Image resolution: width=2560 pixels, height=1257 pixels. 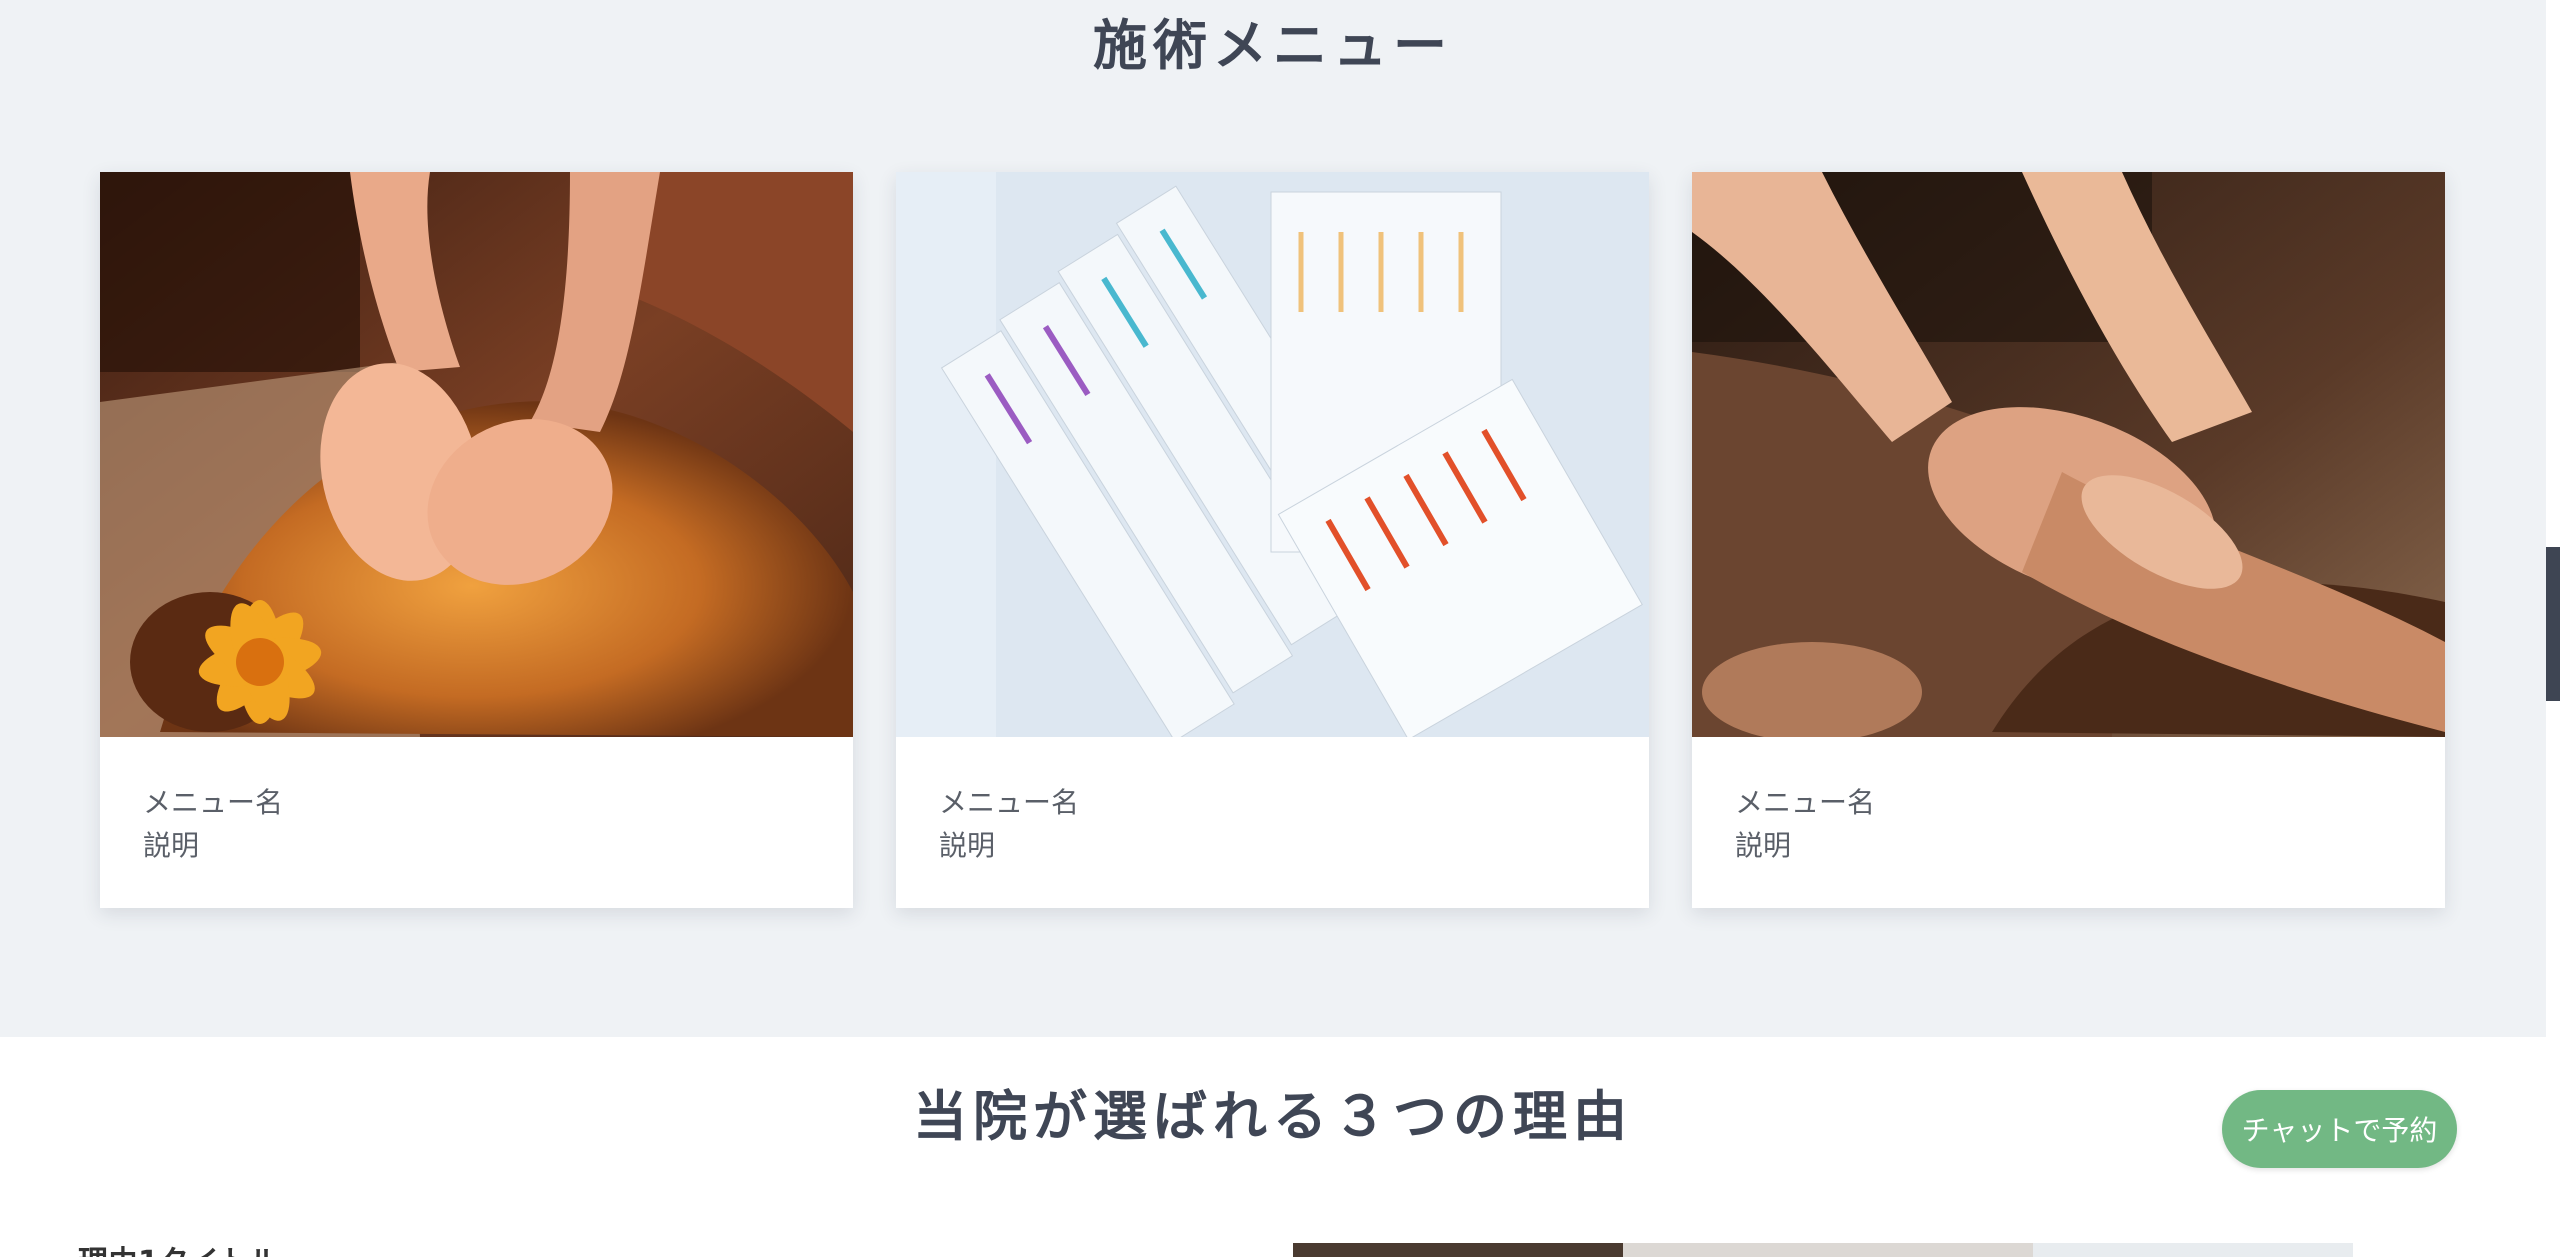 I want to click on acupuncture-needles-photo, so click(x=1272, y=454).